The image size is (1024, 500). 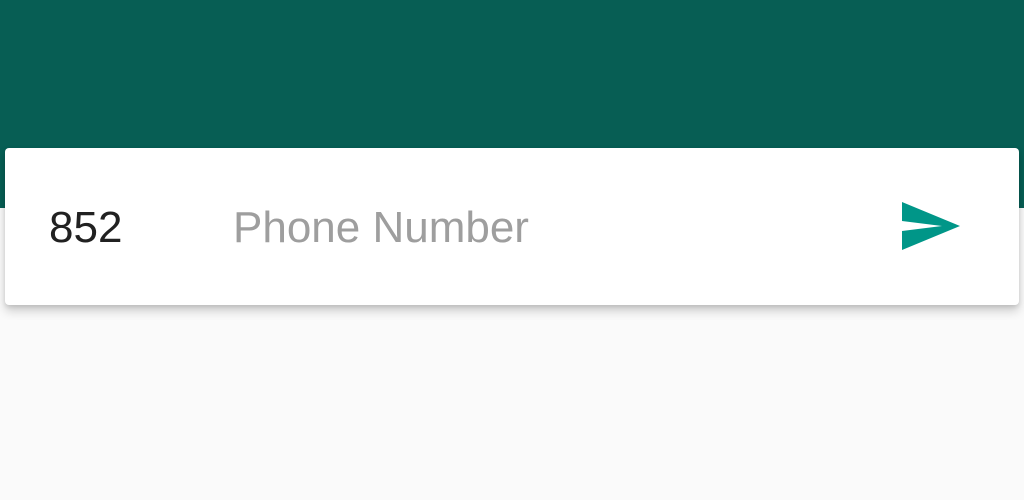 I want to click on phone-number-input, so click(x=543, y=228).